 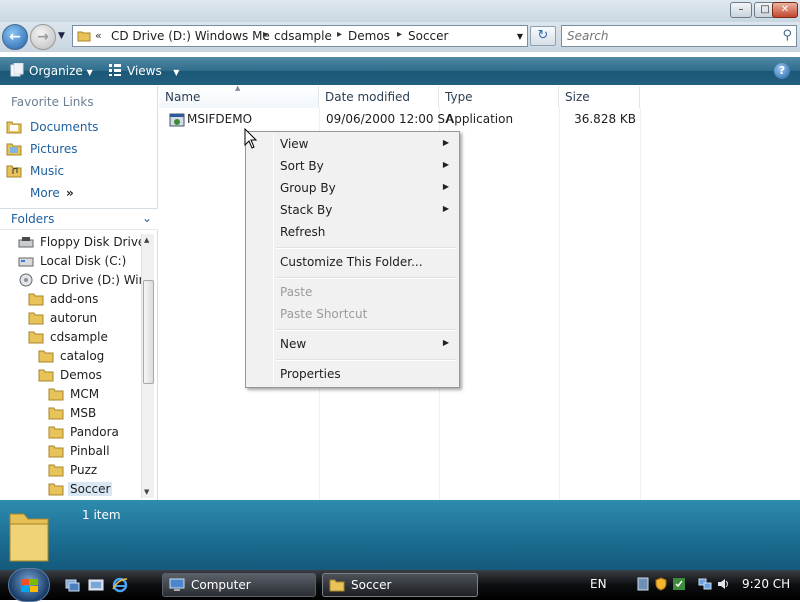 I want to click on column-label: Size, so click(x=577, y=97).